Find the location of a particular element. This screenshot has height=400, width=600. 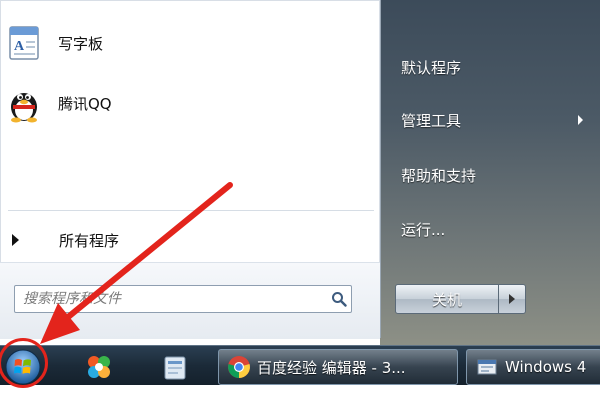

folder-app-icon is located at coordinates (175, 367).